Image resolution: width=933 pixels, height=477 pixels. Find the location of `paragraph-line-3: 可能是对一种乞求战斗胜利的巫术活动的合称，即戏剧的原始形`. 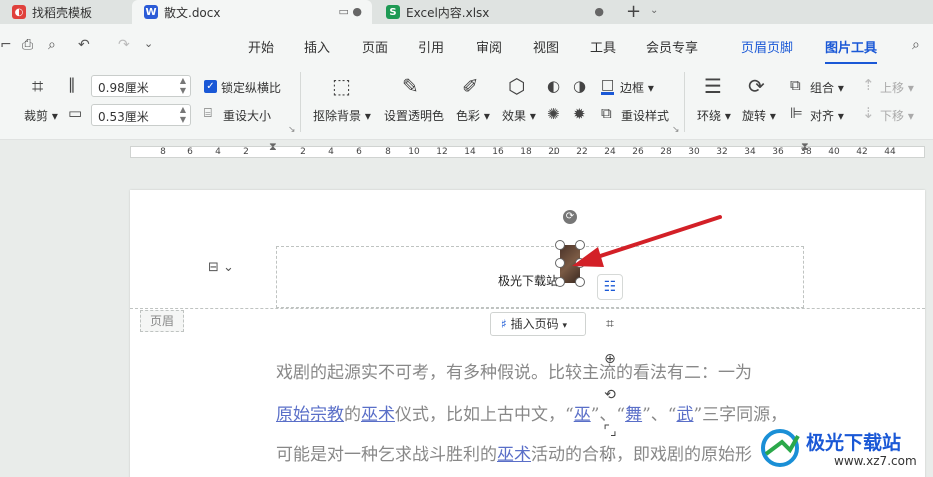

paragraph-line-3: 可能是对一种乞求战斗胜利的巫术活动的合称，即戏剧的原始形 is located at coordinates (514, 452).